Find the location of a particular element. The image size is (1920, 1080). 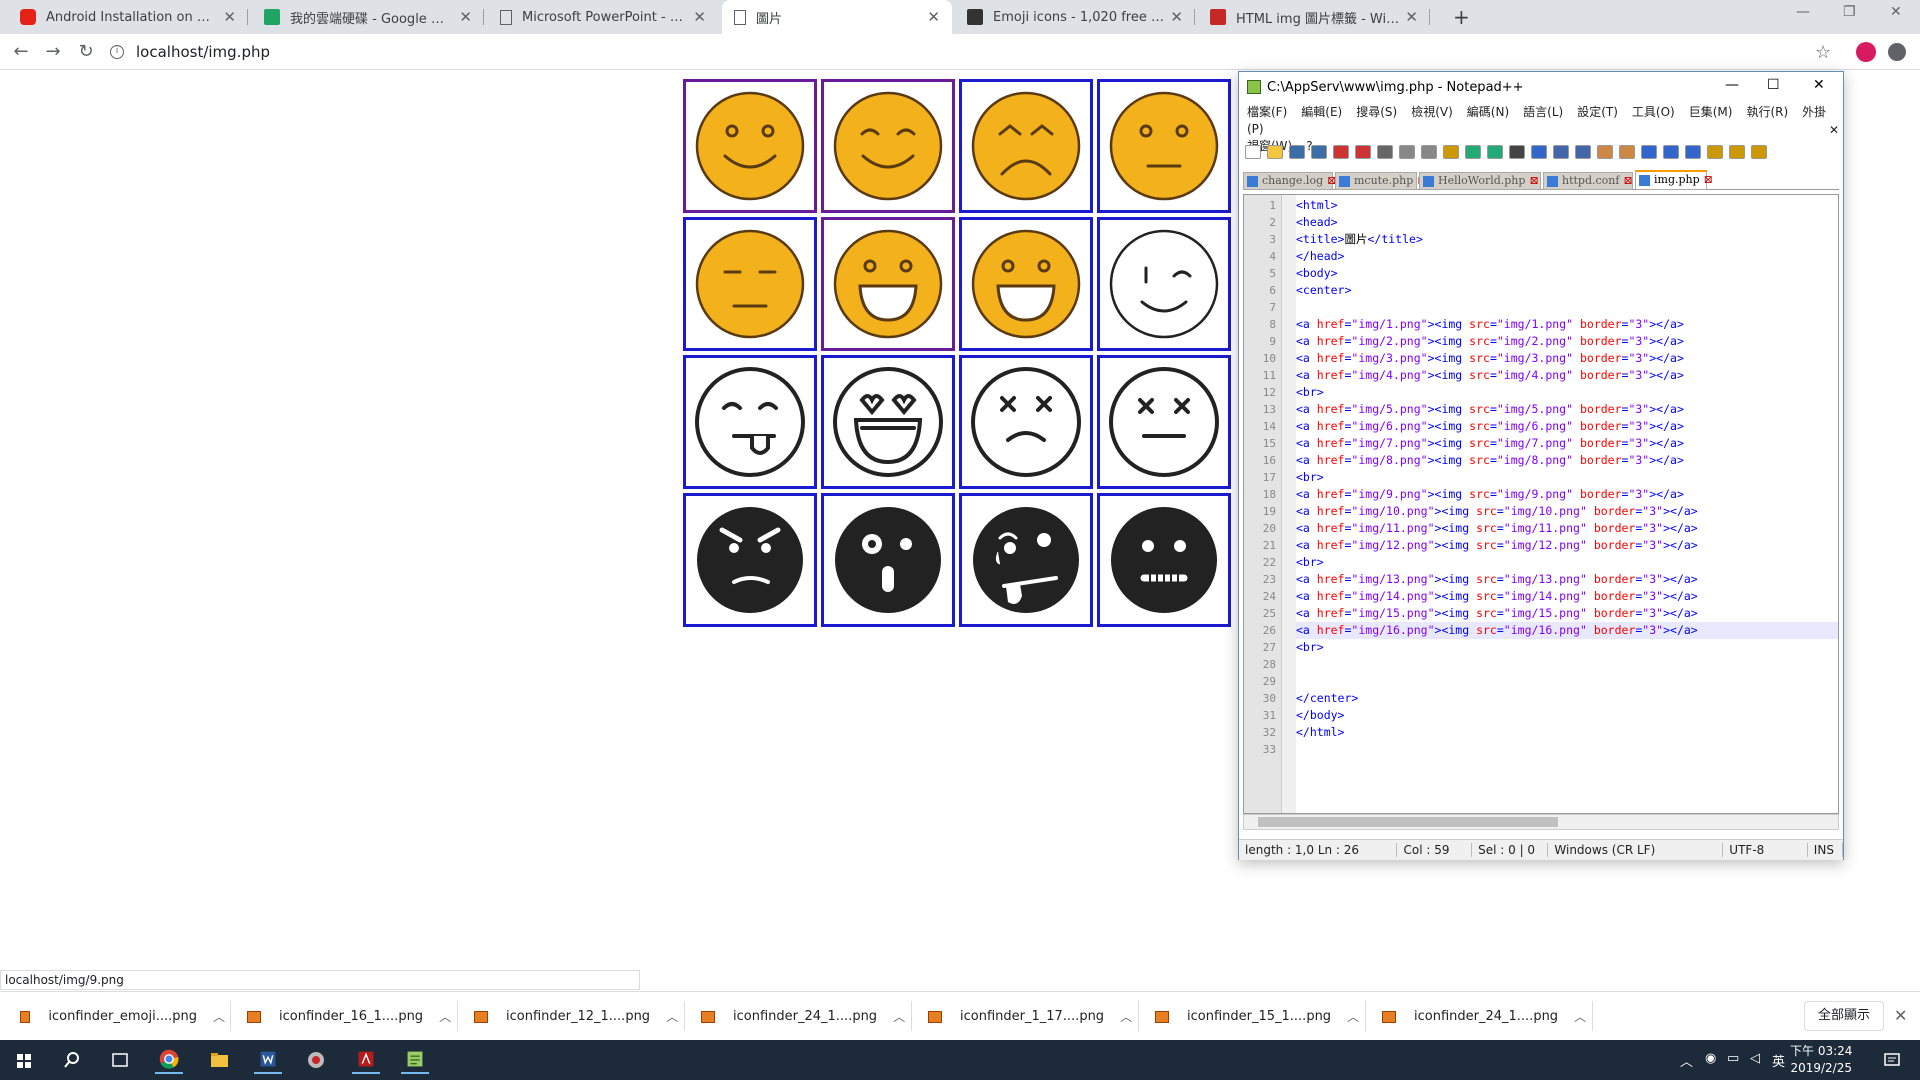

menu-item: 搜尋(S) is located at coordinates (1376, 112).